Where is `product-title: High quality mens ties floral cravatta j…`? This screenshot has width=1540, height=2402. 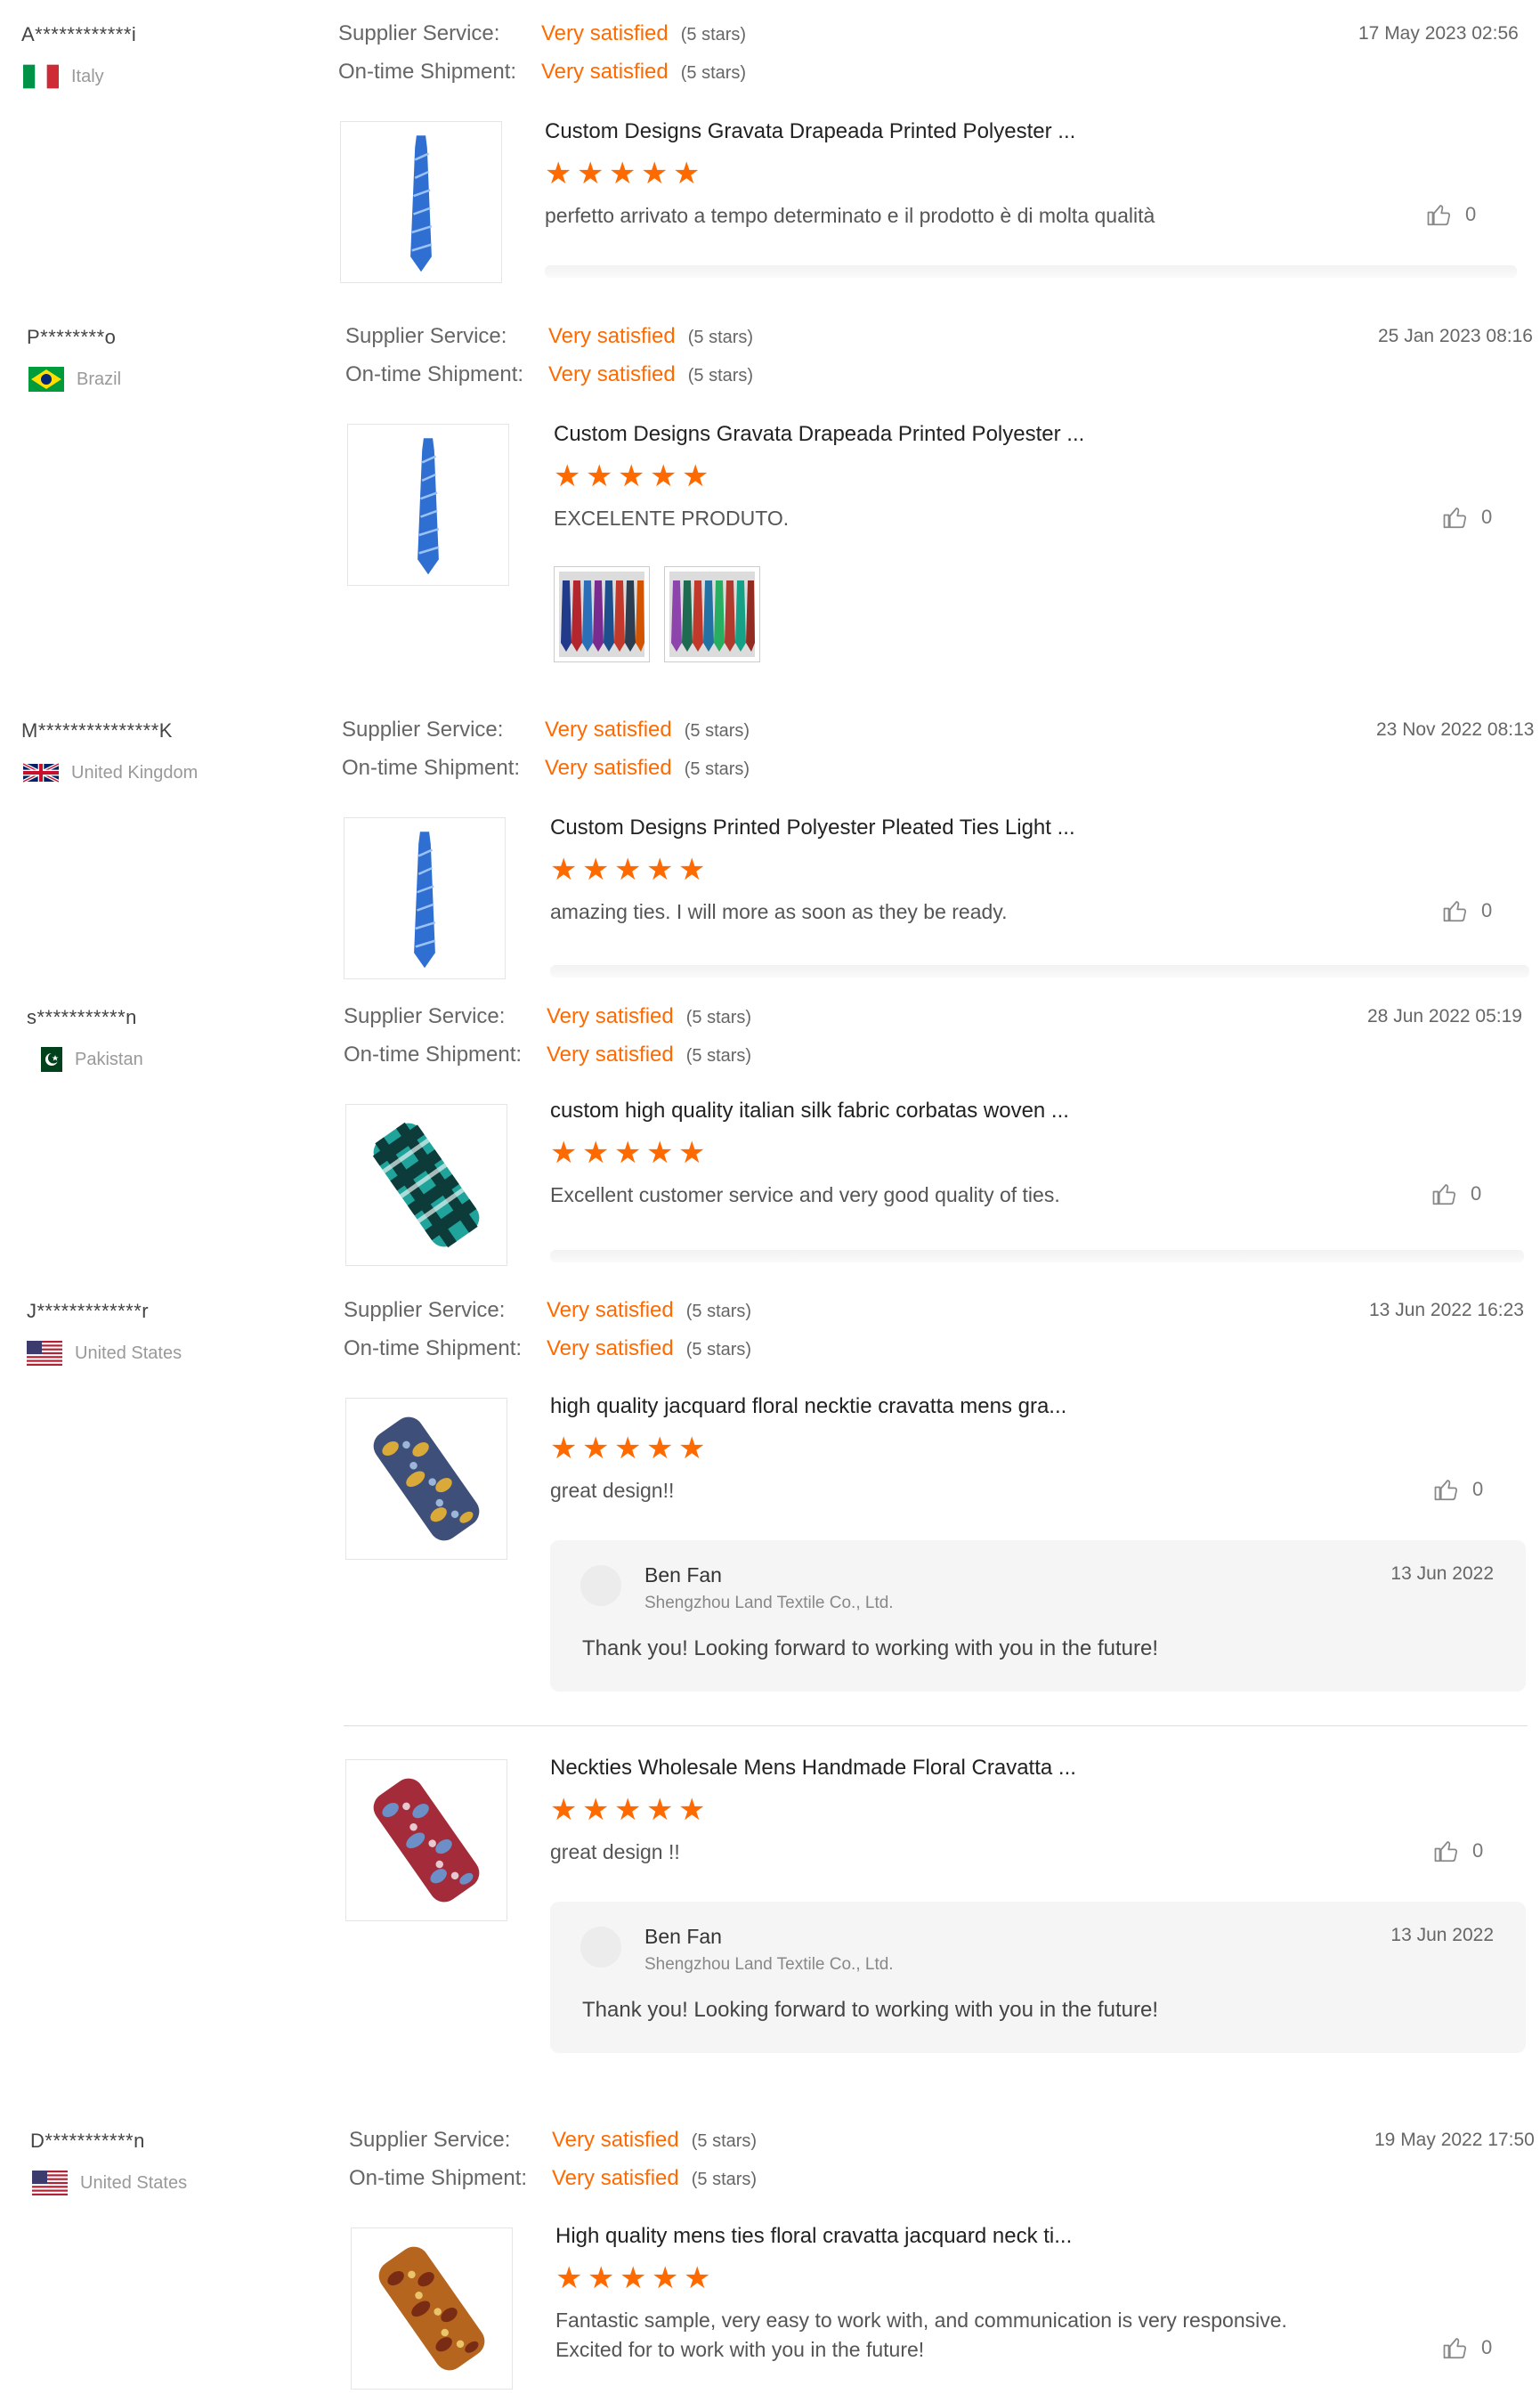
product-title: High quality mens ties floral cravatta j… is located at coordinates (813, 2236).